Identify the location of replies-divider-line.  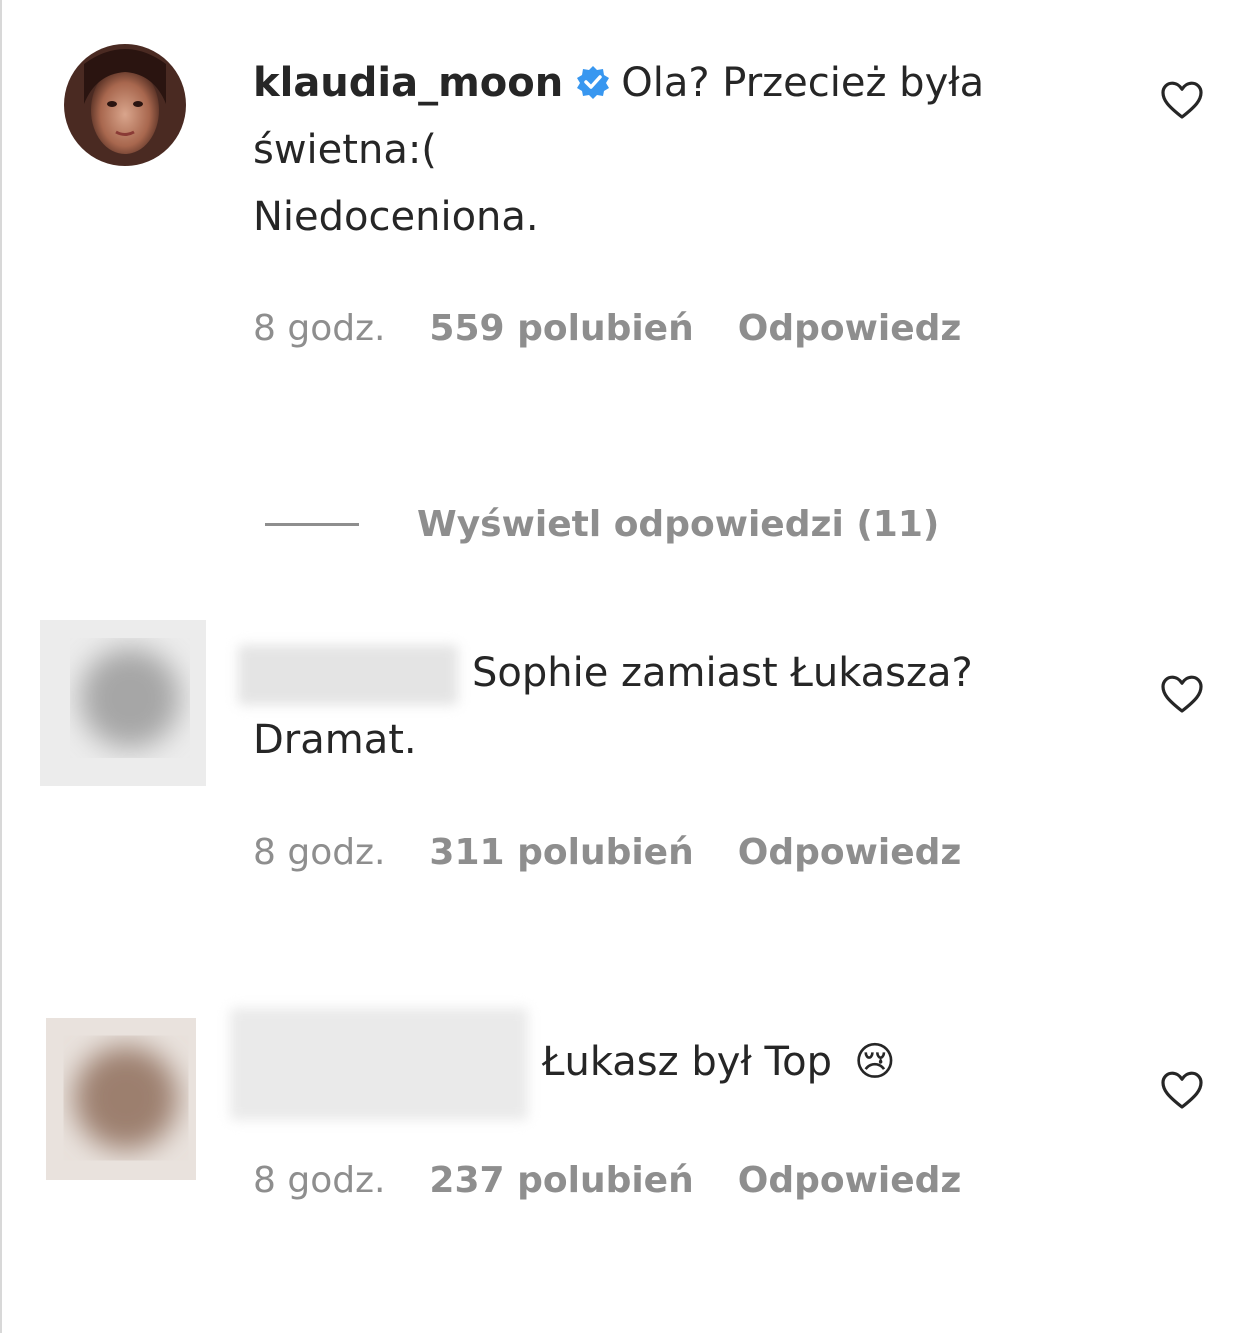
(312, 524).